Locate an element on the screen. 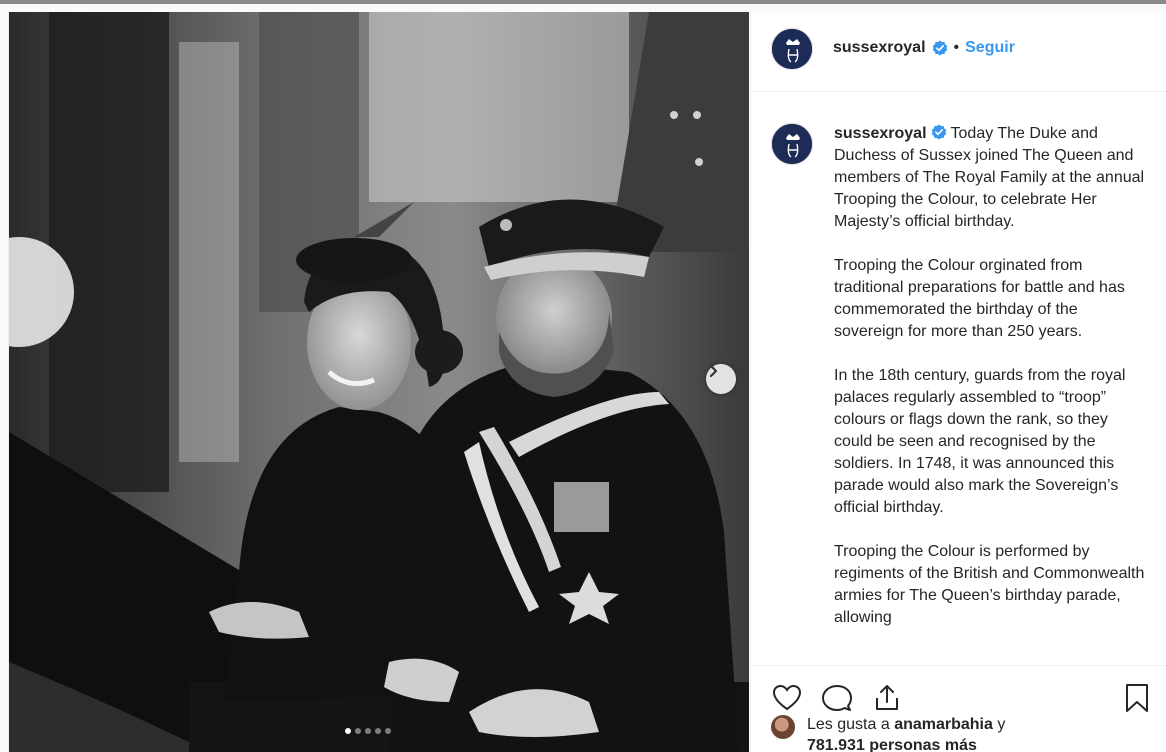  post-header: sussexroyal • Seguir is located at coordinates (958, 52).